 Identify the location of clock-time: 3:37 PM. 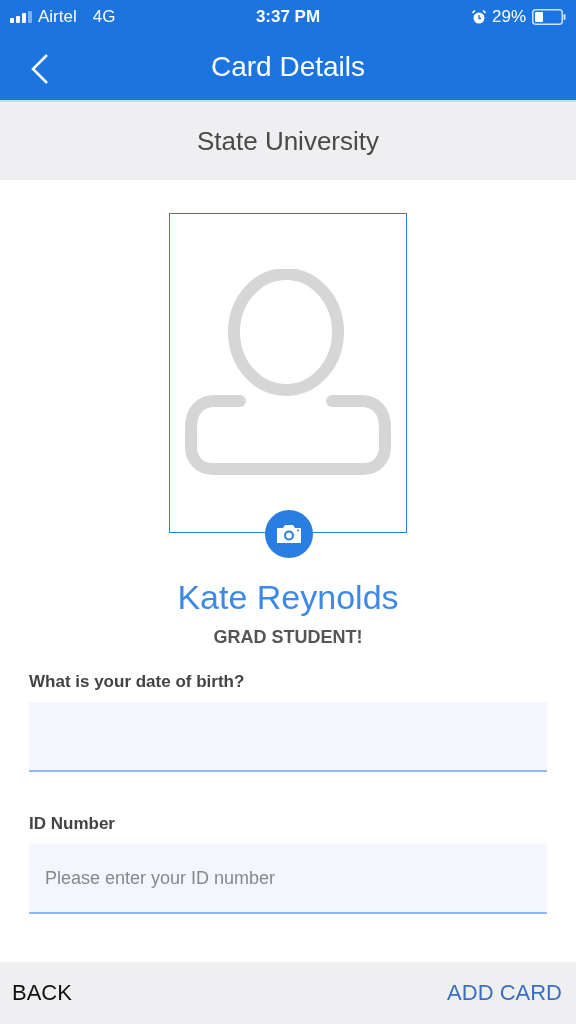
(288, 16).